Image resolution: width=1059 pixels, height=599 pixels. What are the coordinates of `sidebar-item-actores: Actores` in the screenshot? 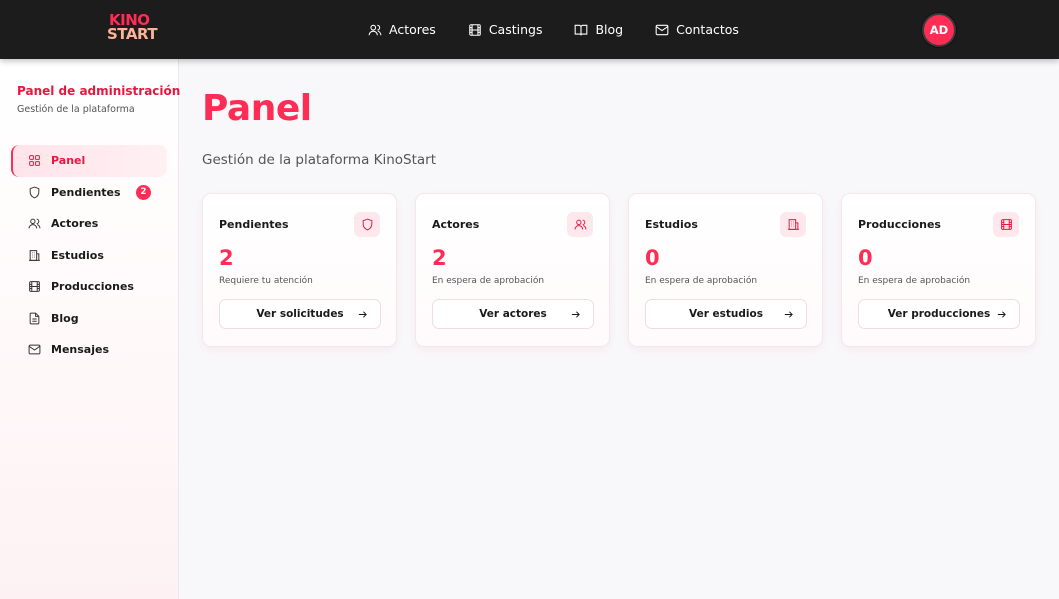 It's located at (89, 224).